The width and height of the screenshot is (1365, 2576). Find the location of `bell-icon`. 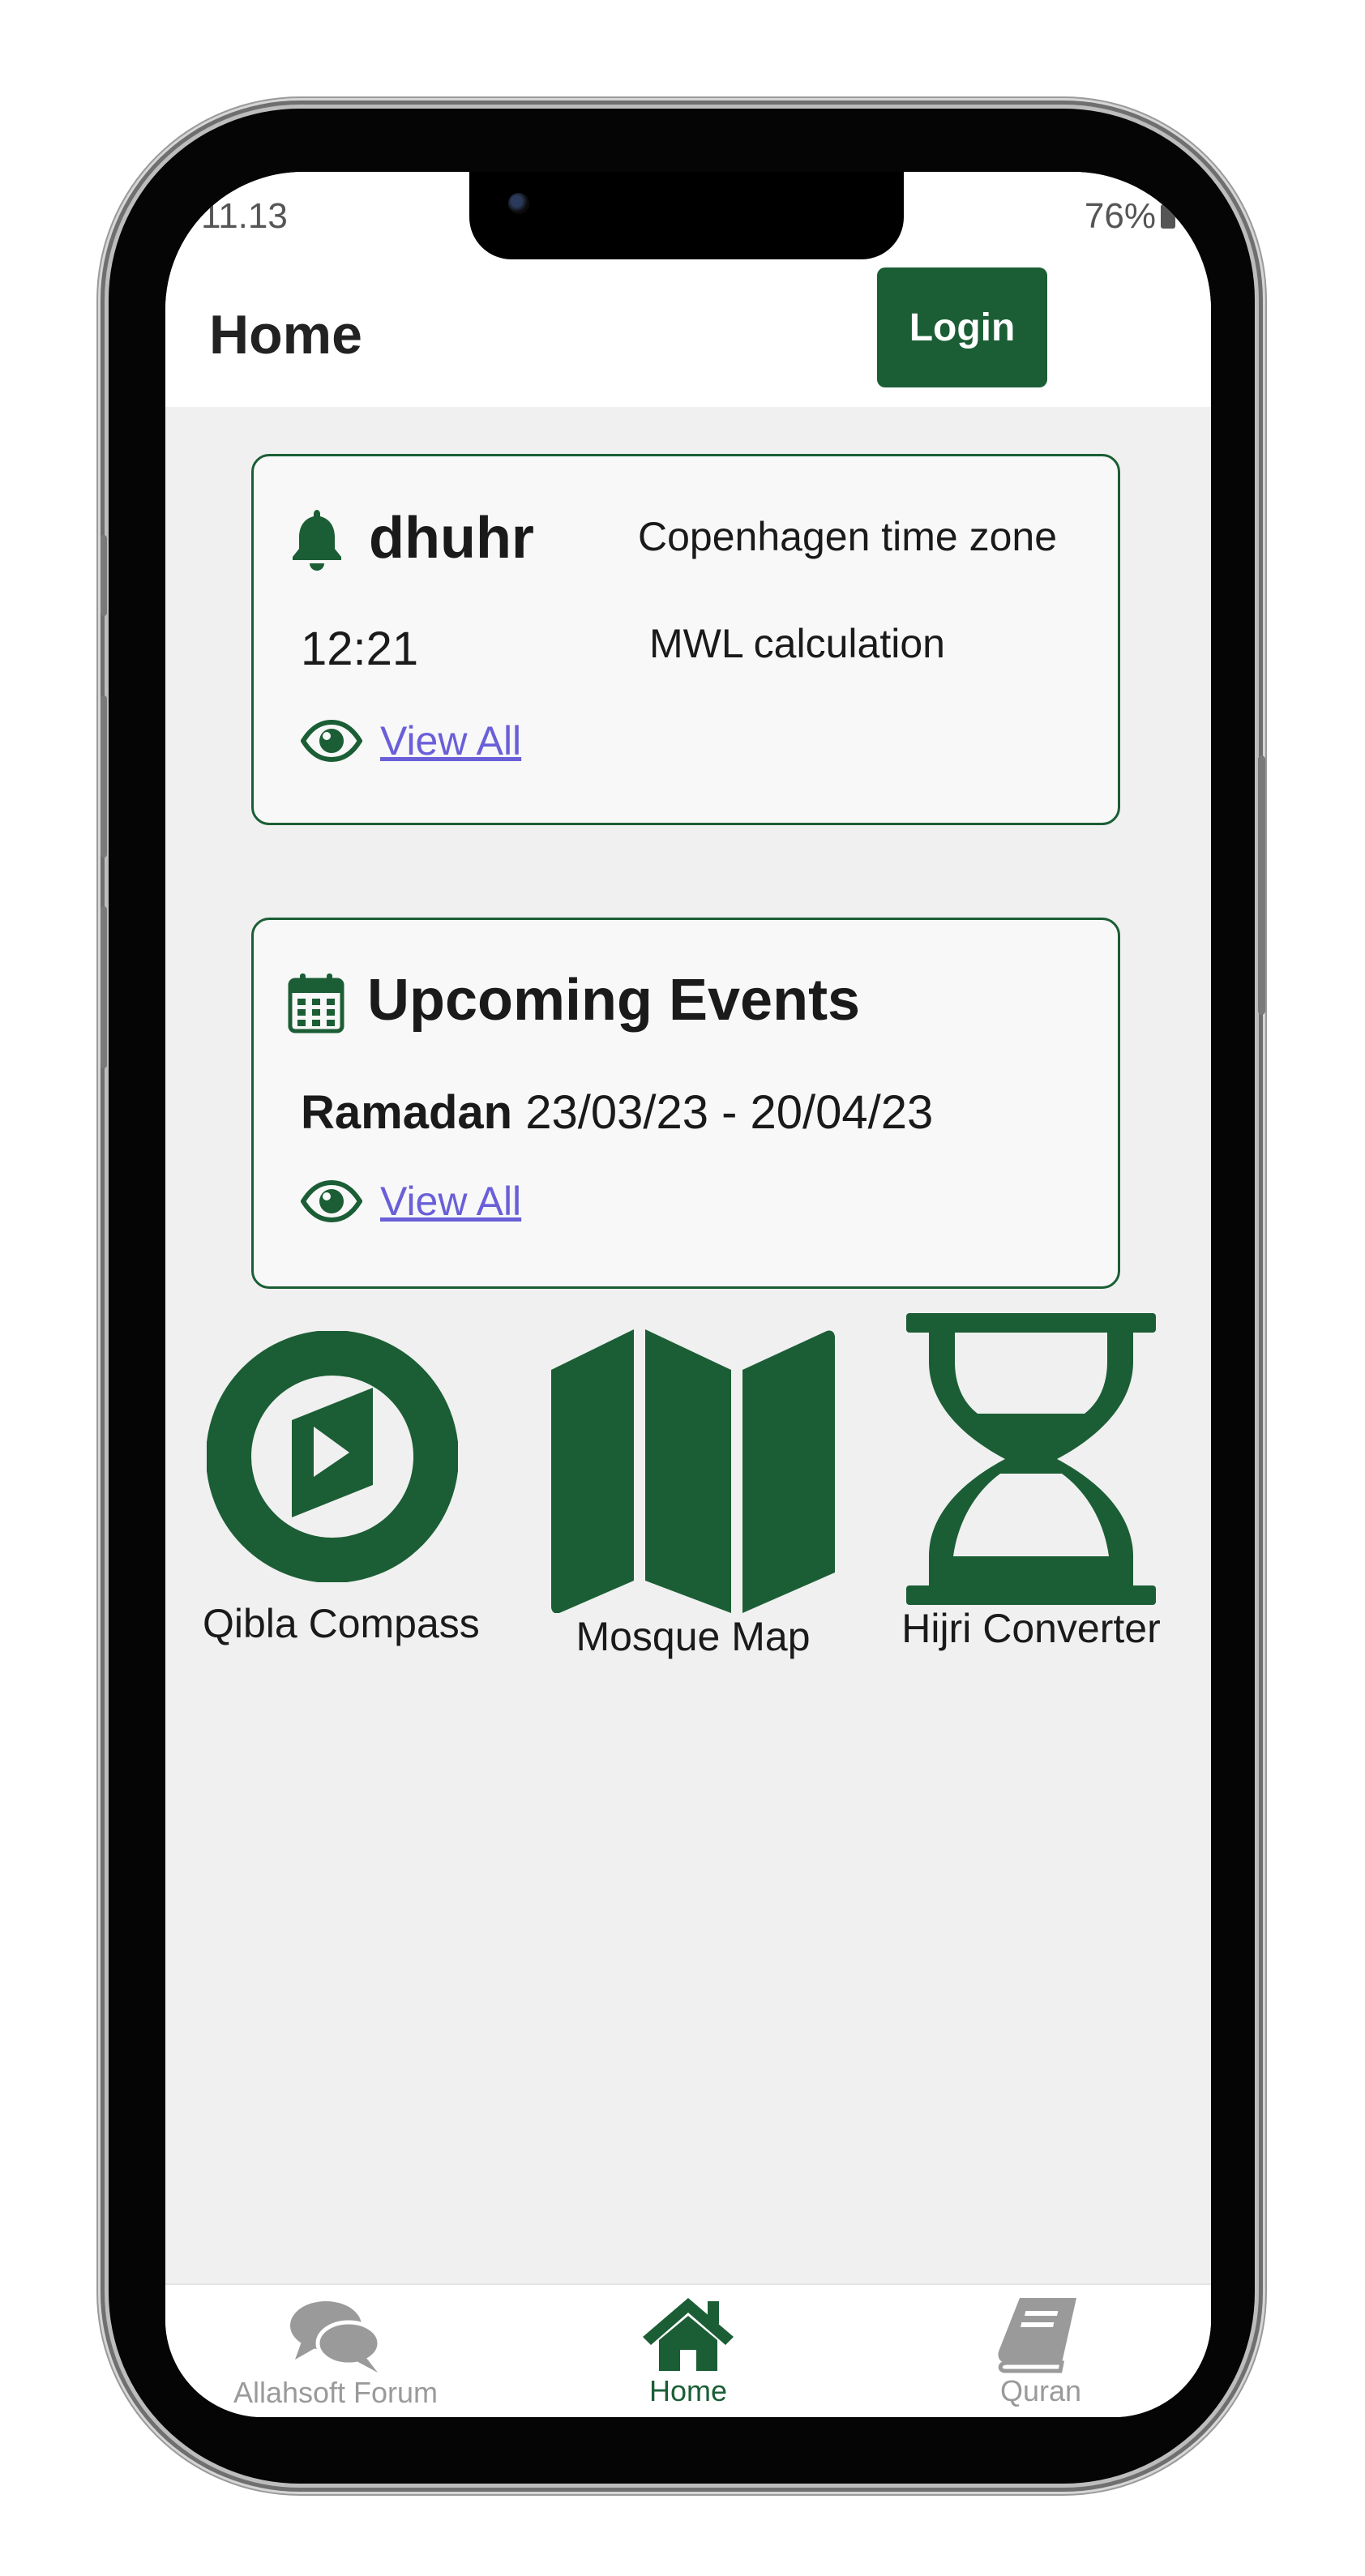

bell-icon is located at coordinates (317, 540).